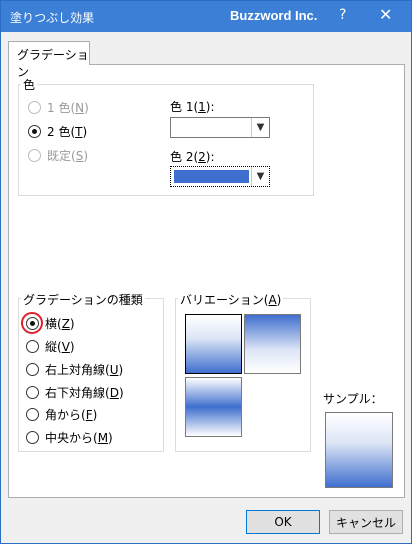 This screenshot has width=412, height=544. I want to click on color1-swatch, so click(211, 127).